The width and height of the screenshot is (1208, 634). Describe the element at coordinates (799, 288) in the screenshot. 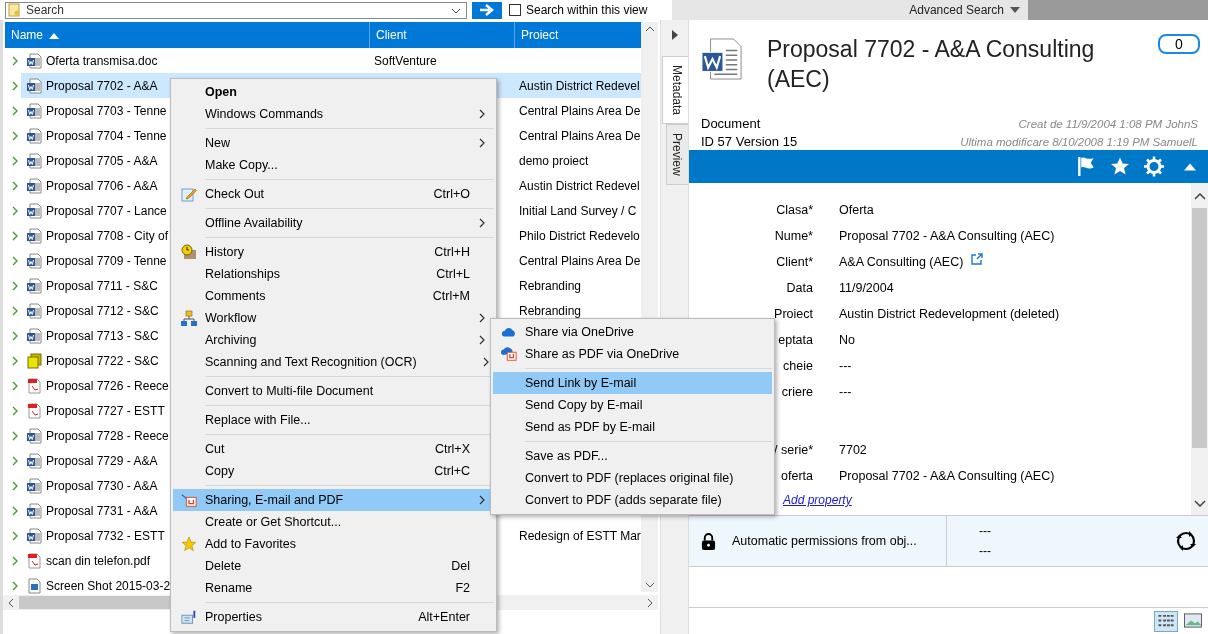

I see `property-label: Data` at that location.